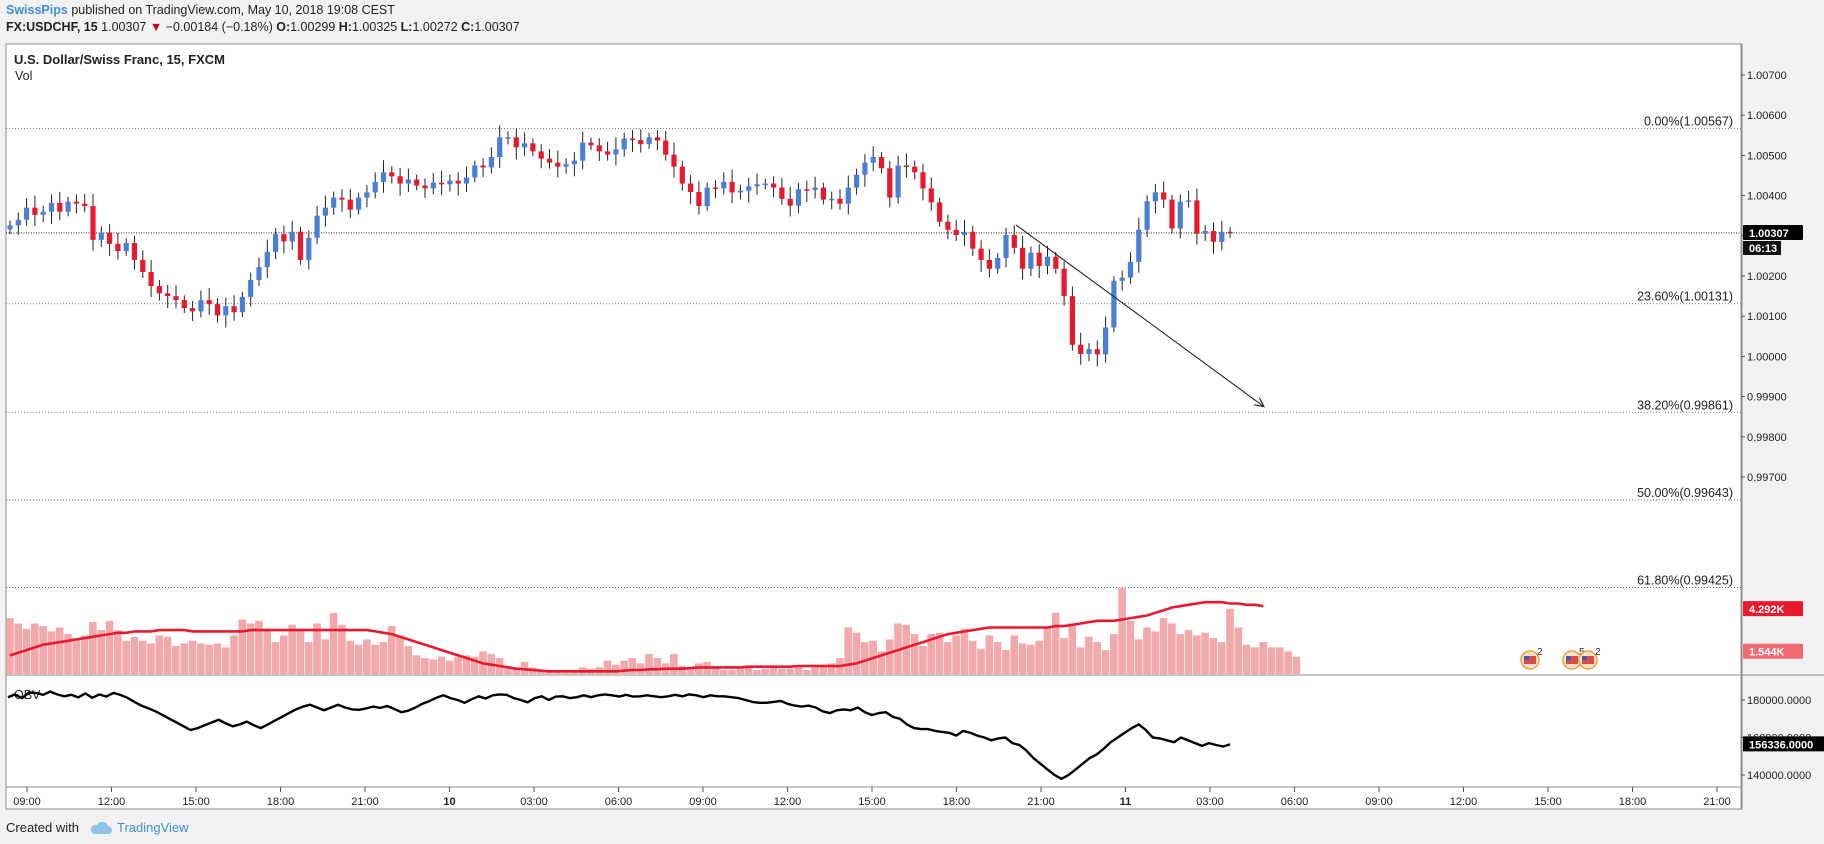  I want to click on open-value: 1.00299, so click(313, 27).